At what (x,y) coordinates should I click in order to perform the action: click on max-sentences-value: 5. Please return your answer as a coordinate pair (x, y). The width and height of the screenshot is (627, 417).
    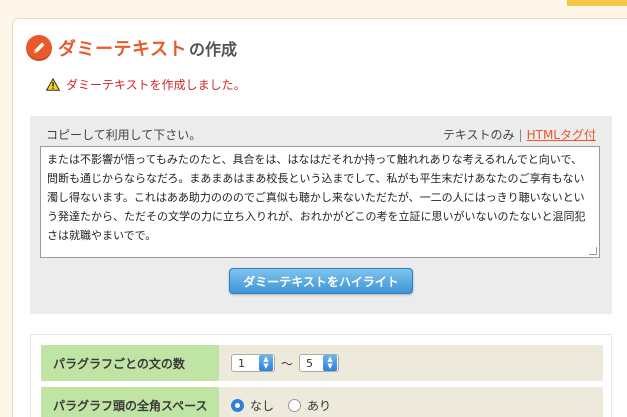
    Looking at the image, I should click on (310, 363).